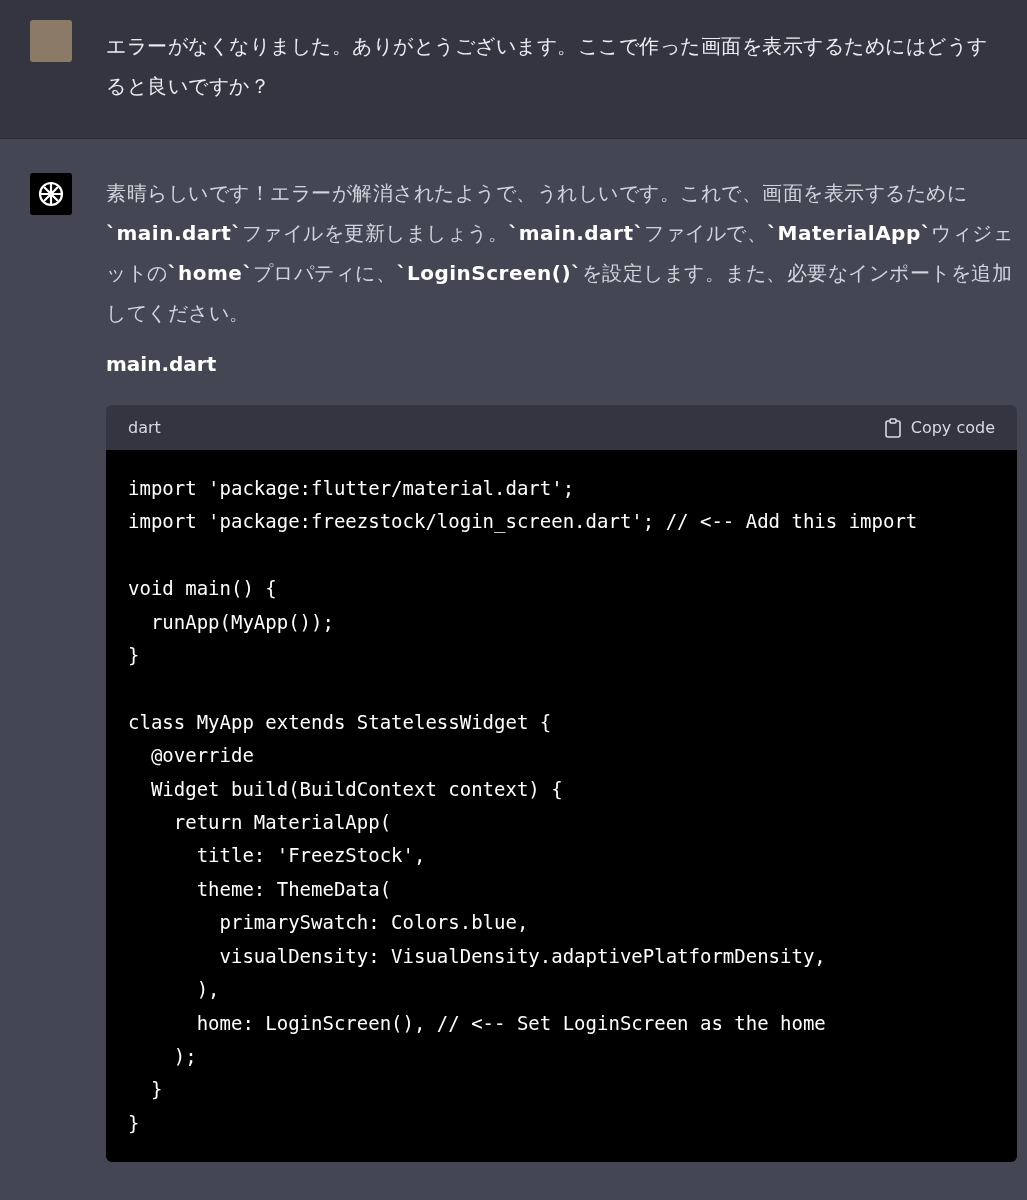 This screenshot has height=1200, width=1027. What do you see at coordinates (939, 427) in the screenshot?
I see `copy-code-button: Copy code` at bounding box center [939, 427].